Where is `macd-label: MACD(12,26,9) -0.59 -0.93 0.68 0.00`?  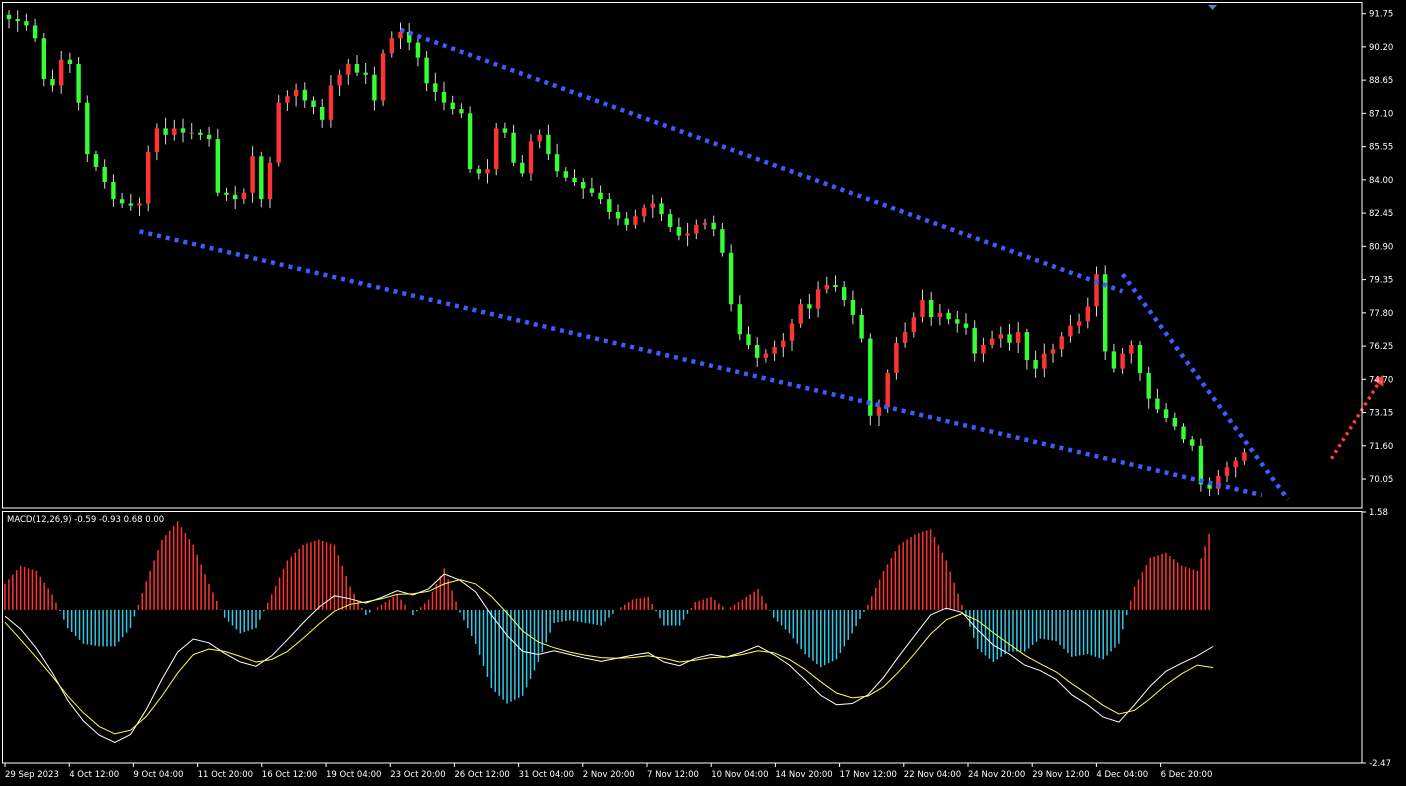
macd-label: MACD(12,26,9) -0.59 -0.93 0.68 0.00 is located at coordinates (85, 520).